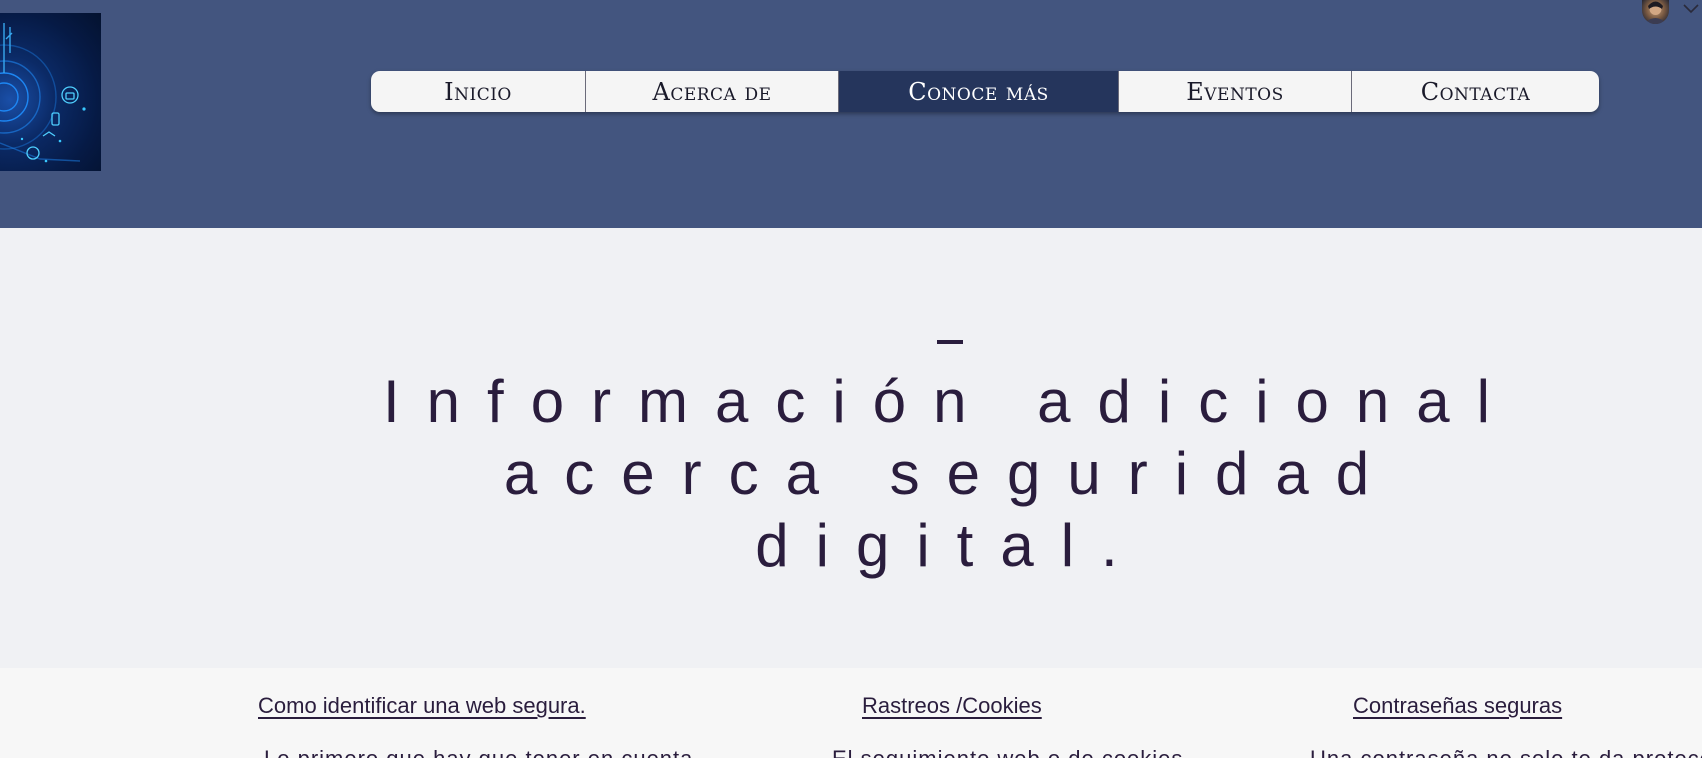  I want to click on nav-item-label: Conoce más, so click(978, 91).